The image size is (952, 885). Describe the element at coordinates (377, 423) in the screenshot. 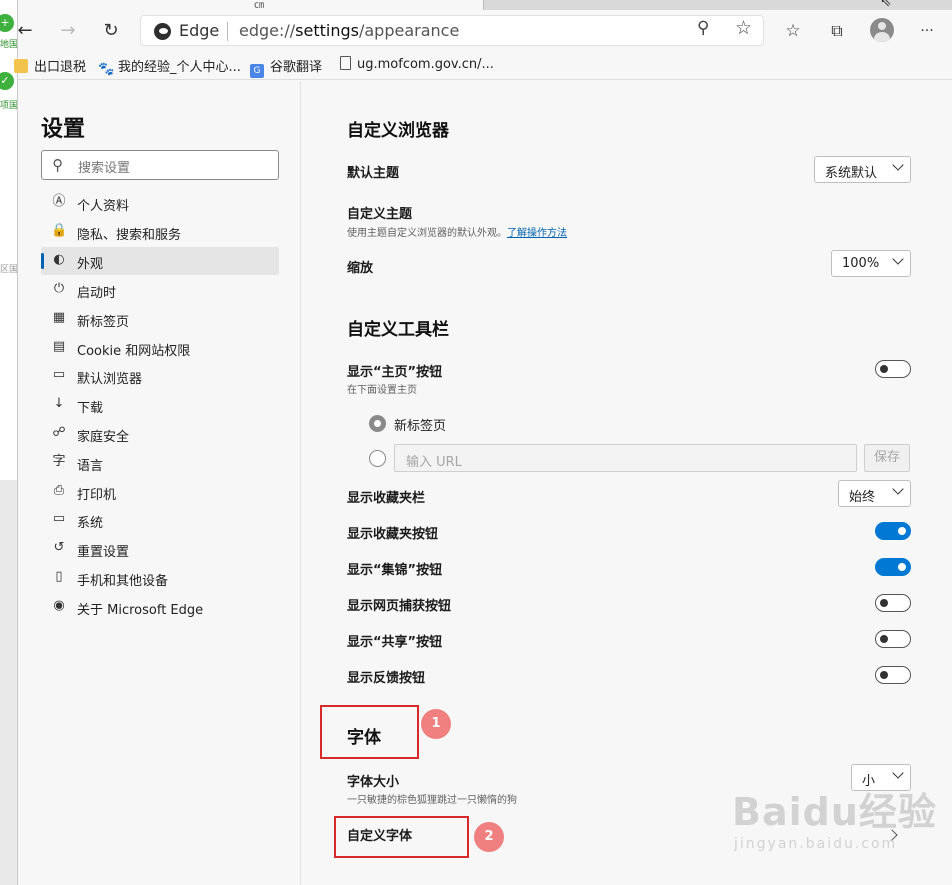

I see `radio-new-tab` at that location.